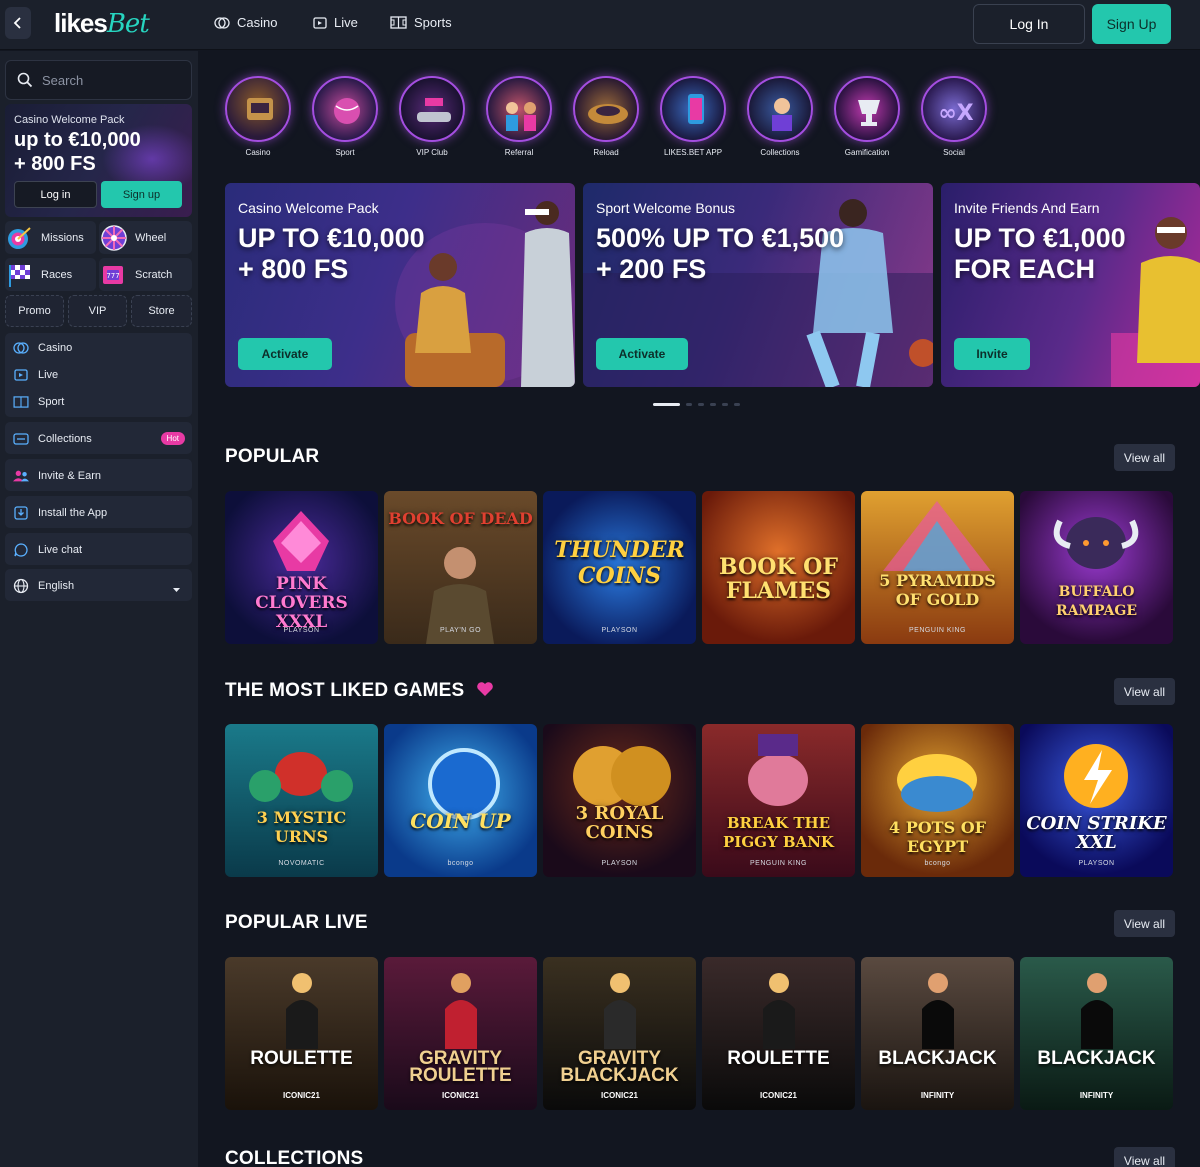  Describe the element at coordinates (778, 800) in the screenshot. I see `game-tile: BREAK THE PIGGY BANK PENGUIN KING` at that location.